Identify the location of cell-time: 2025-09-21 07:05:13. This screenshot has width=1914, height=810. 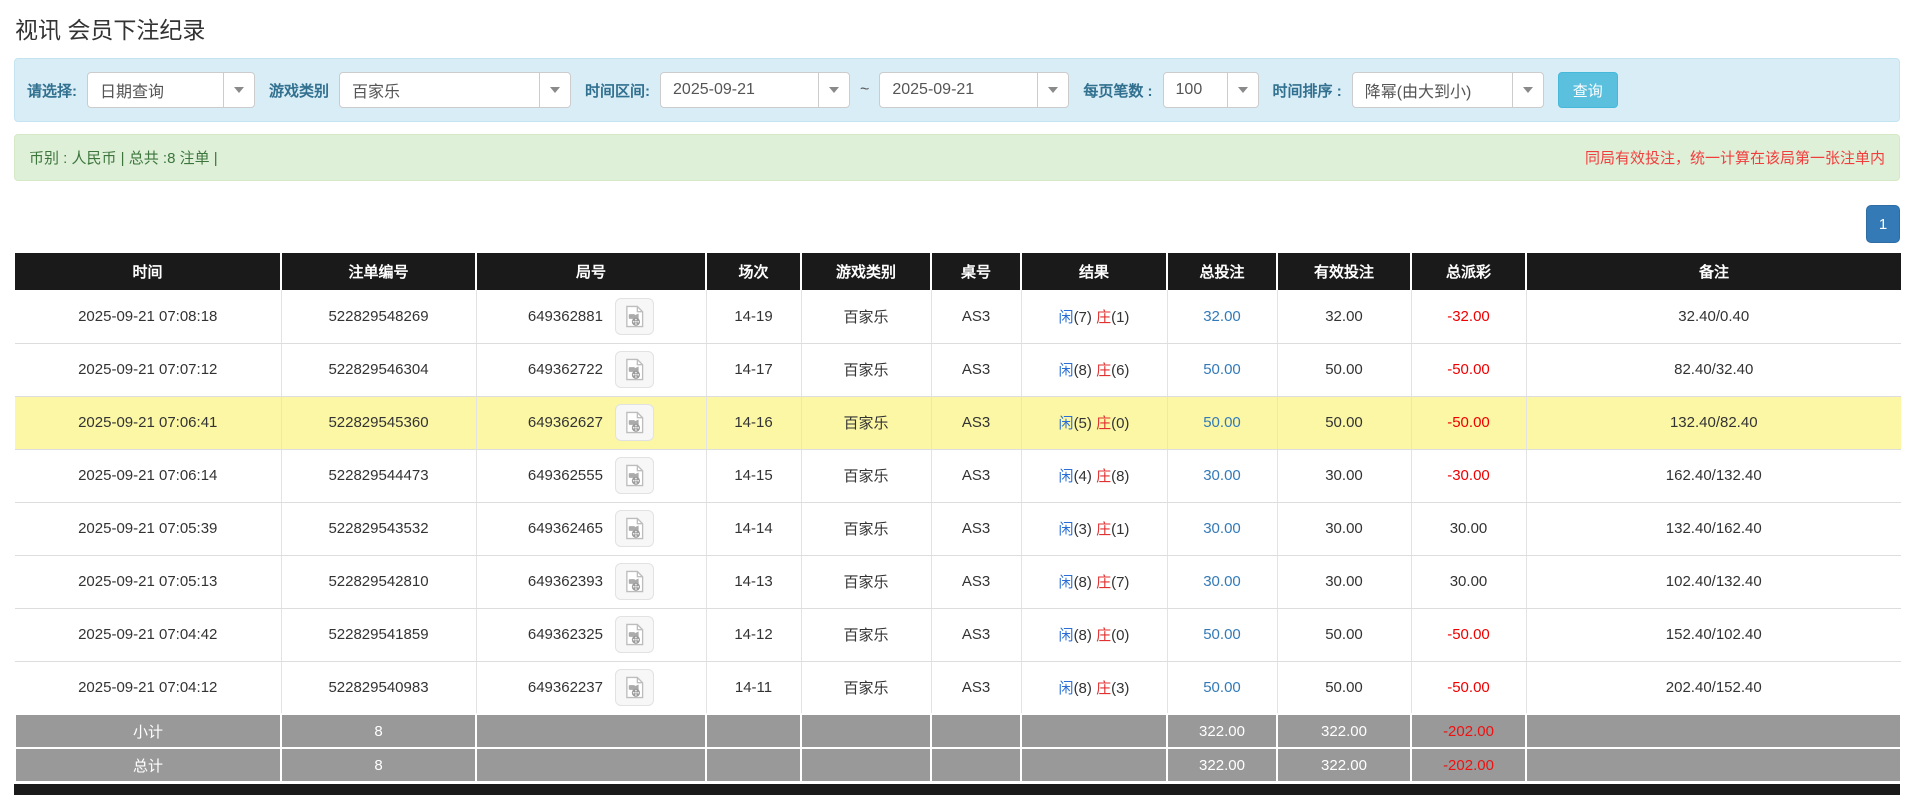
(148, 582).